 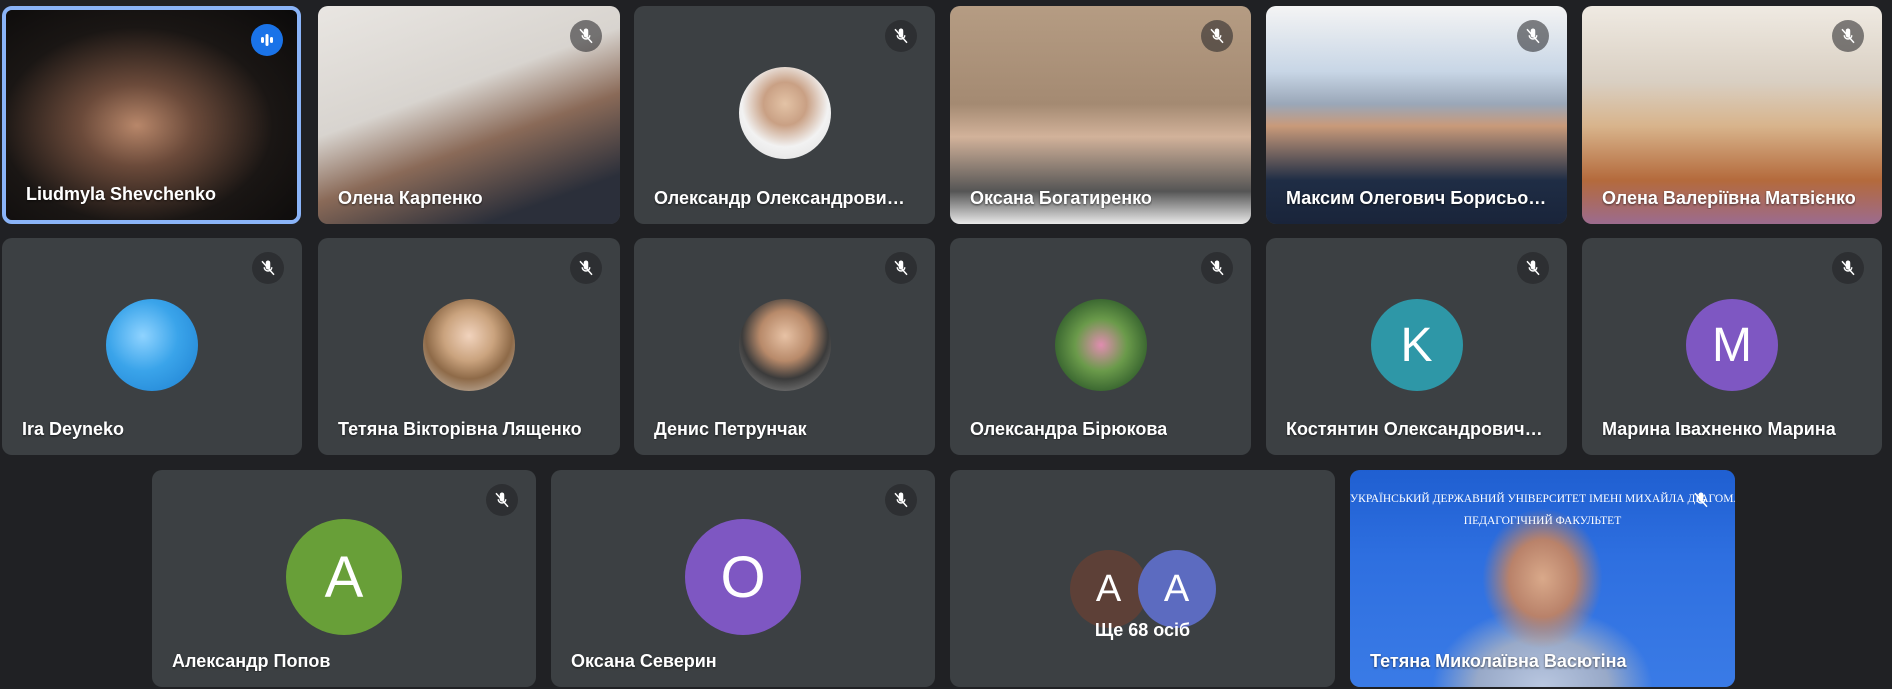 I want to click on others-tile: A A Ще 68 осіб, so click(x=1142, y=578).